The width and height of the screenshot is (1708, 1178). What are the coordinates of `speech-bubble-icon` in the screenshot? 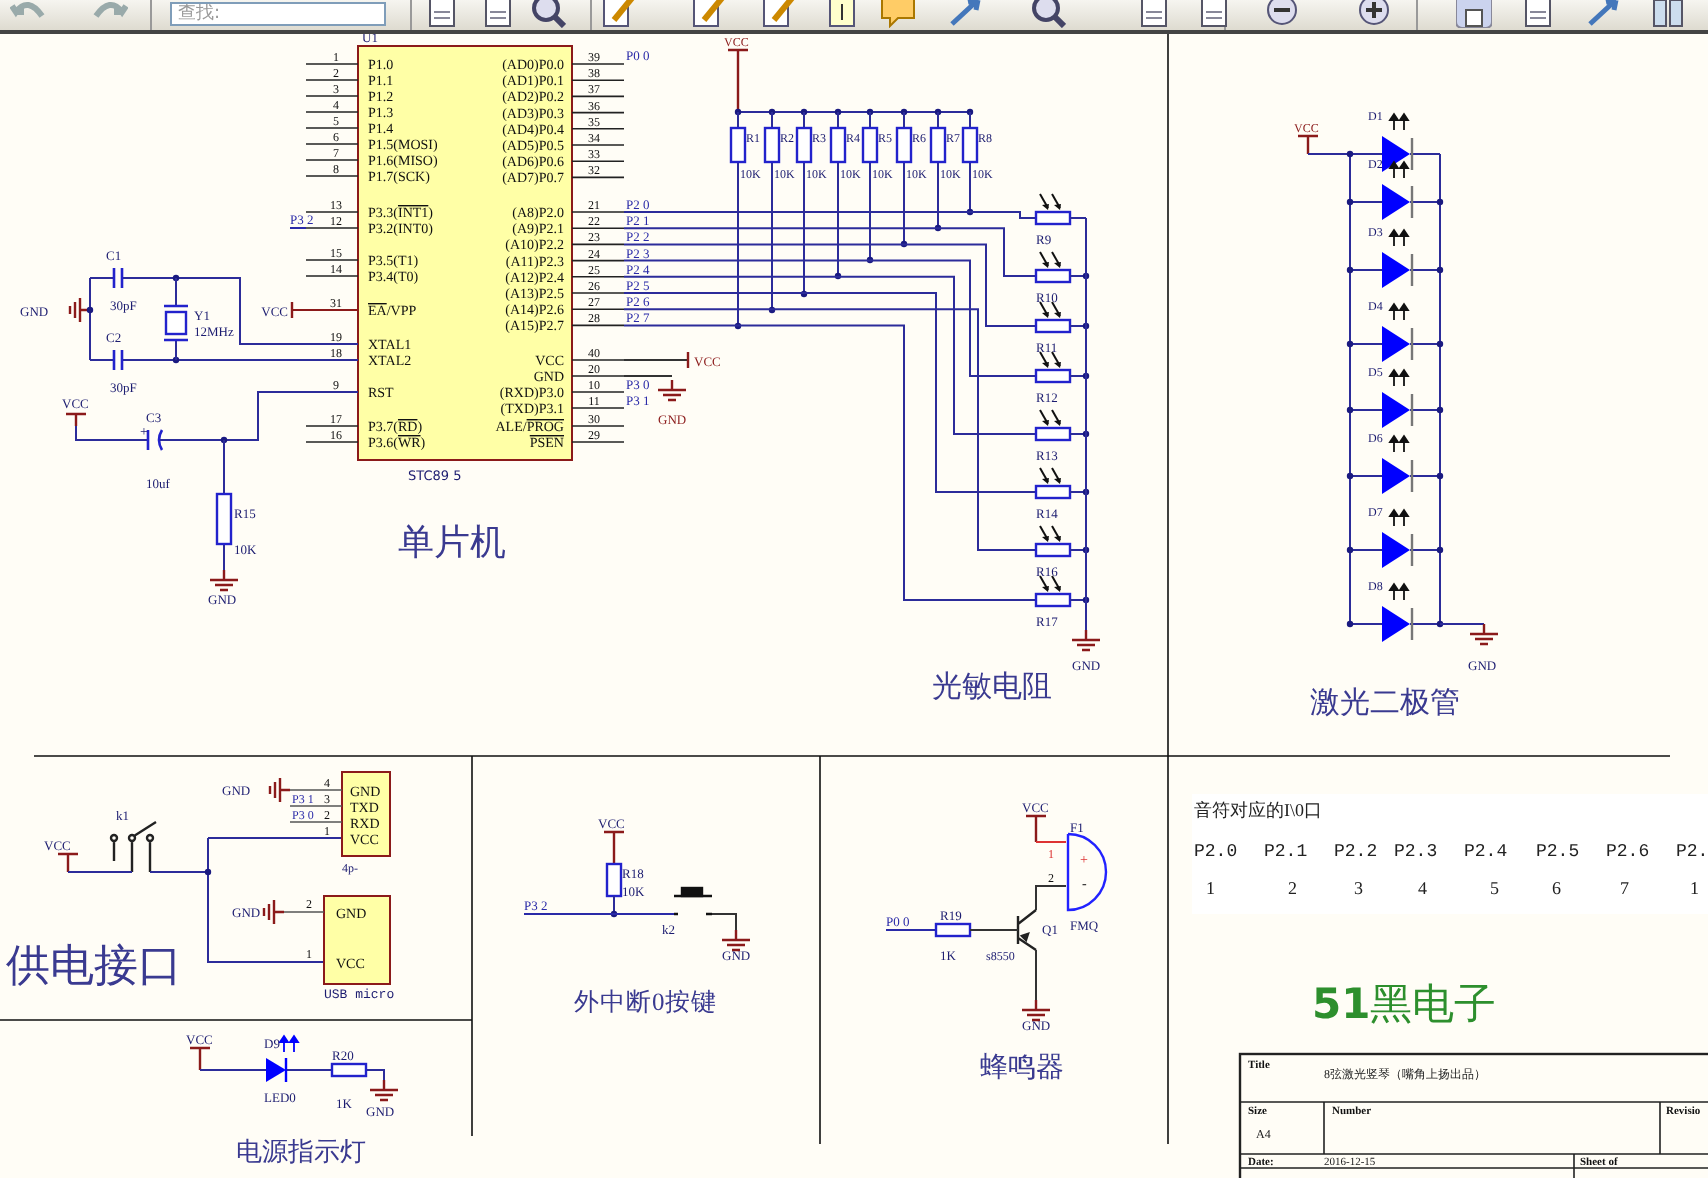 It's located at (898, 14).